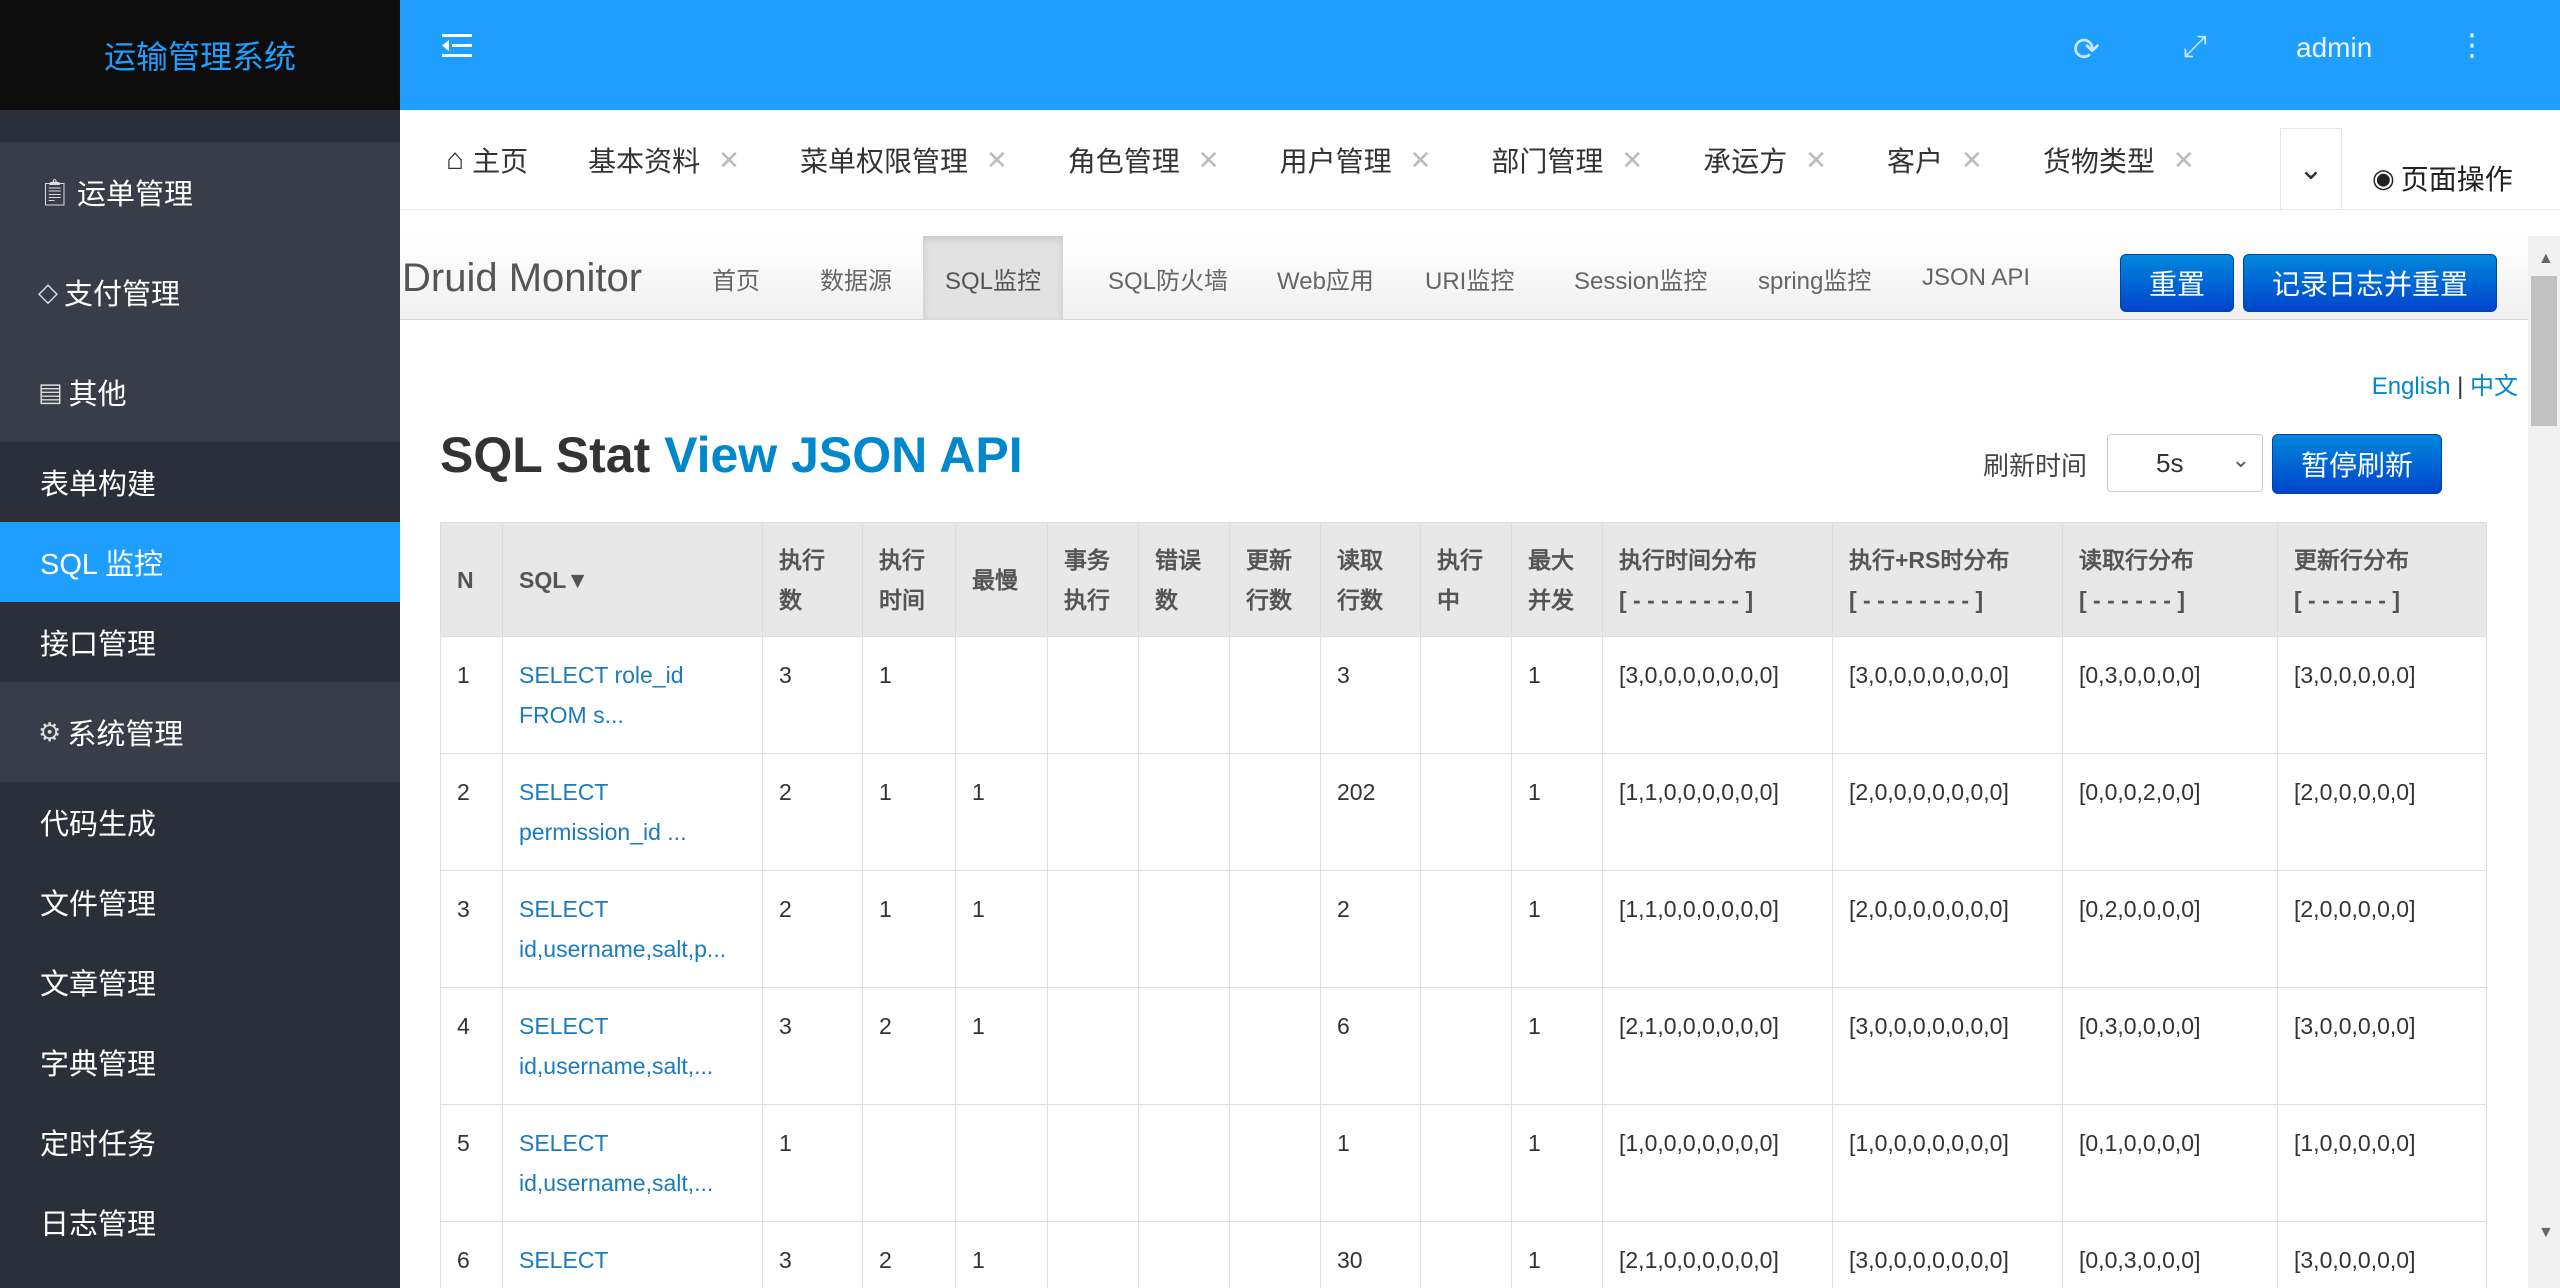 The image size is (2560, 1288). What do you see at coordinates (2546, 259) in the screenshot?
I see `scroll-up-arrow-icon: ▲` at bounding box center [2546, 259].